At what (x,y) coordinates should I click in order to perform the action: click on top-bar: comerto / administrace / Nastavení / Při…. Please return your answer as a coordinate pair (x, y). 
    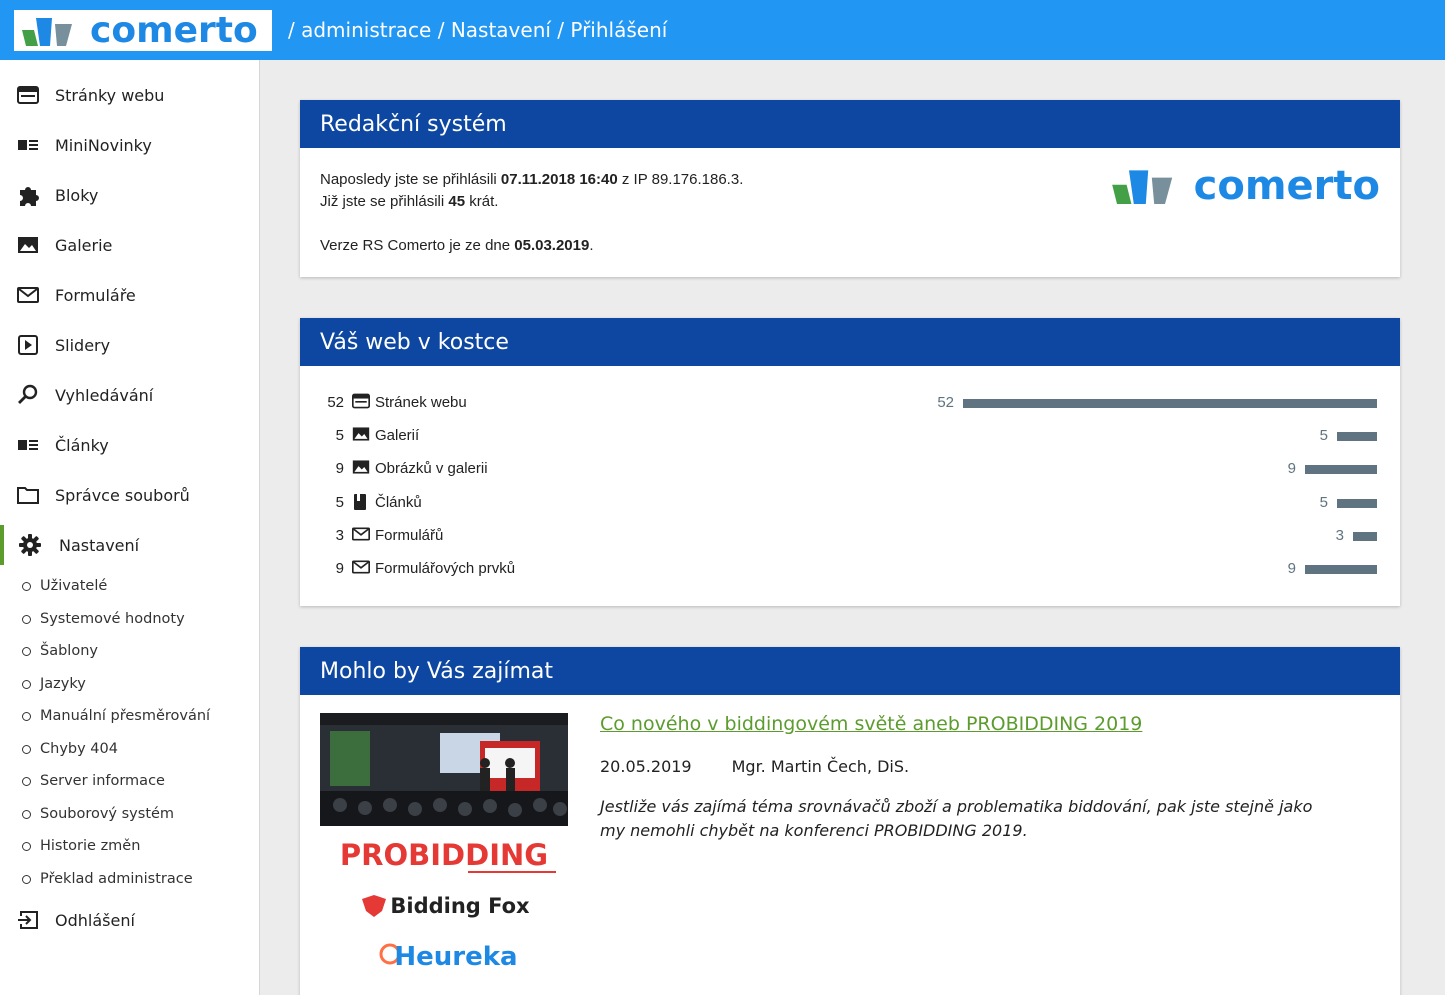
    Looking at the image, I should click on (722, 30).